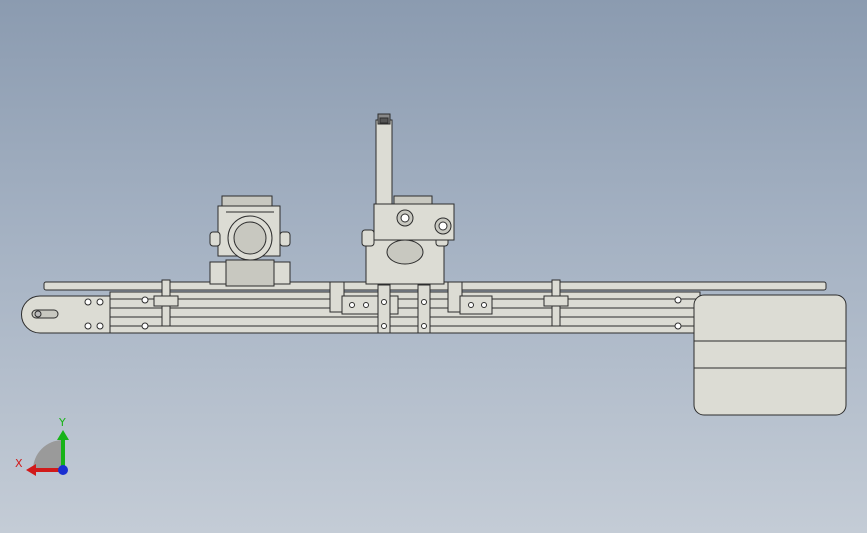 The height and width of the screenshot is (533, 867). What do you see at coordinates (408, 199) in the screenshot?
I see `drive-unit-center` at bounding box center [408, 199].